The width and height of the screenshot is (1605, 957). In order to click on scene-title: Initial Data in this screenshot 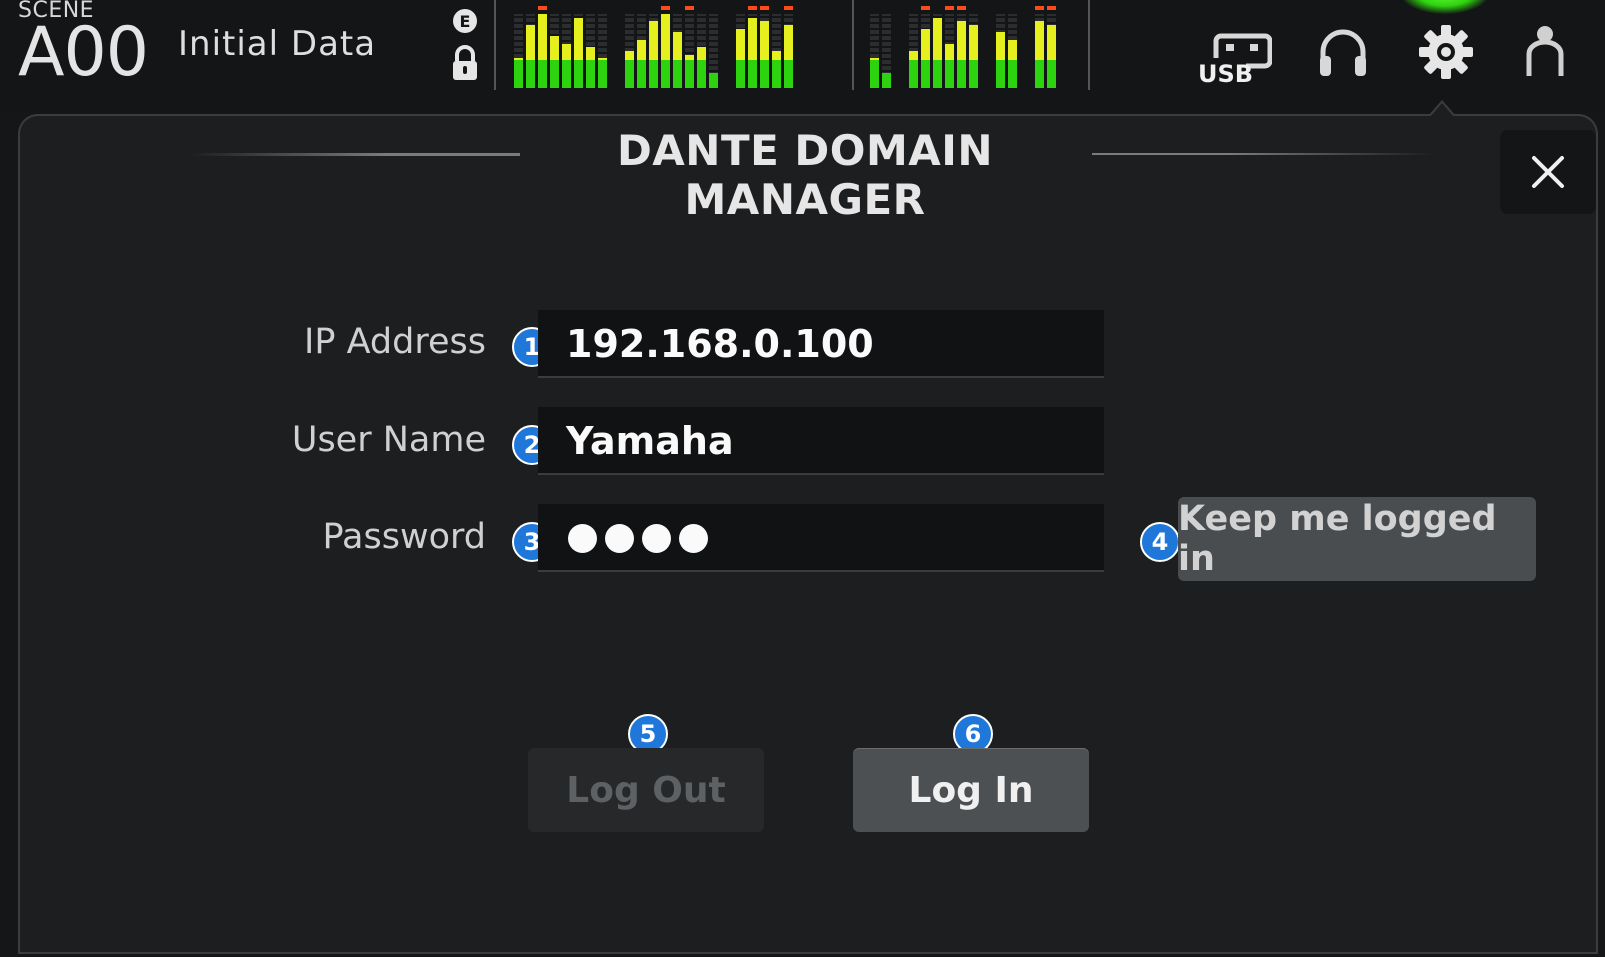, I will do `click(277, 44)`.